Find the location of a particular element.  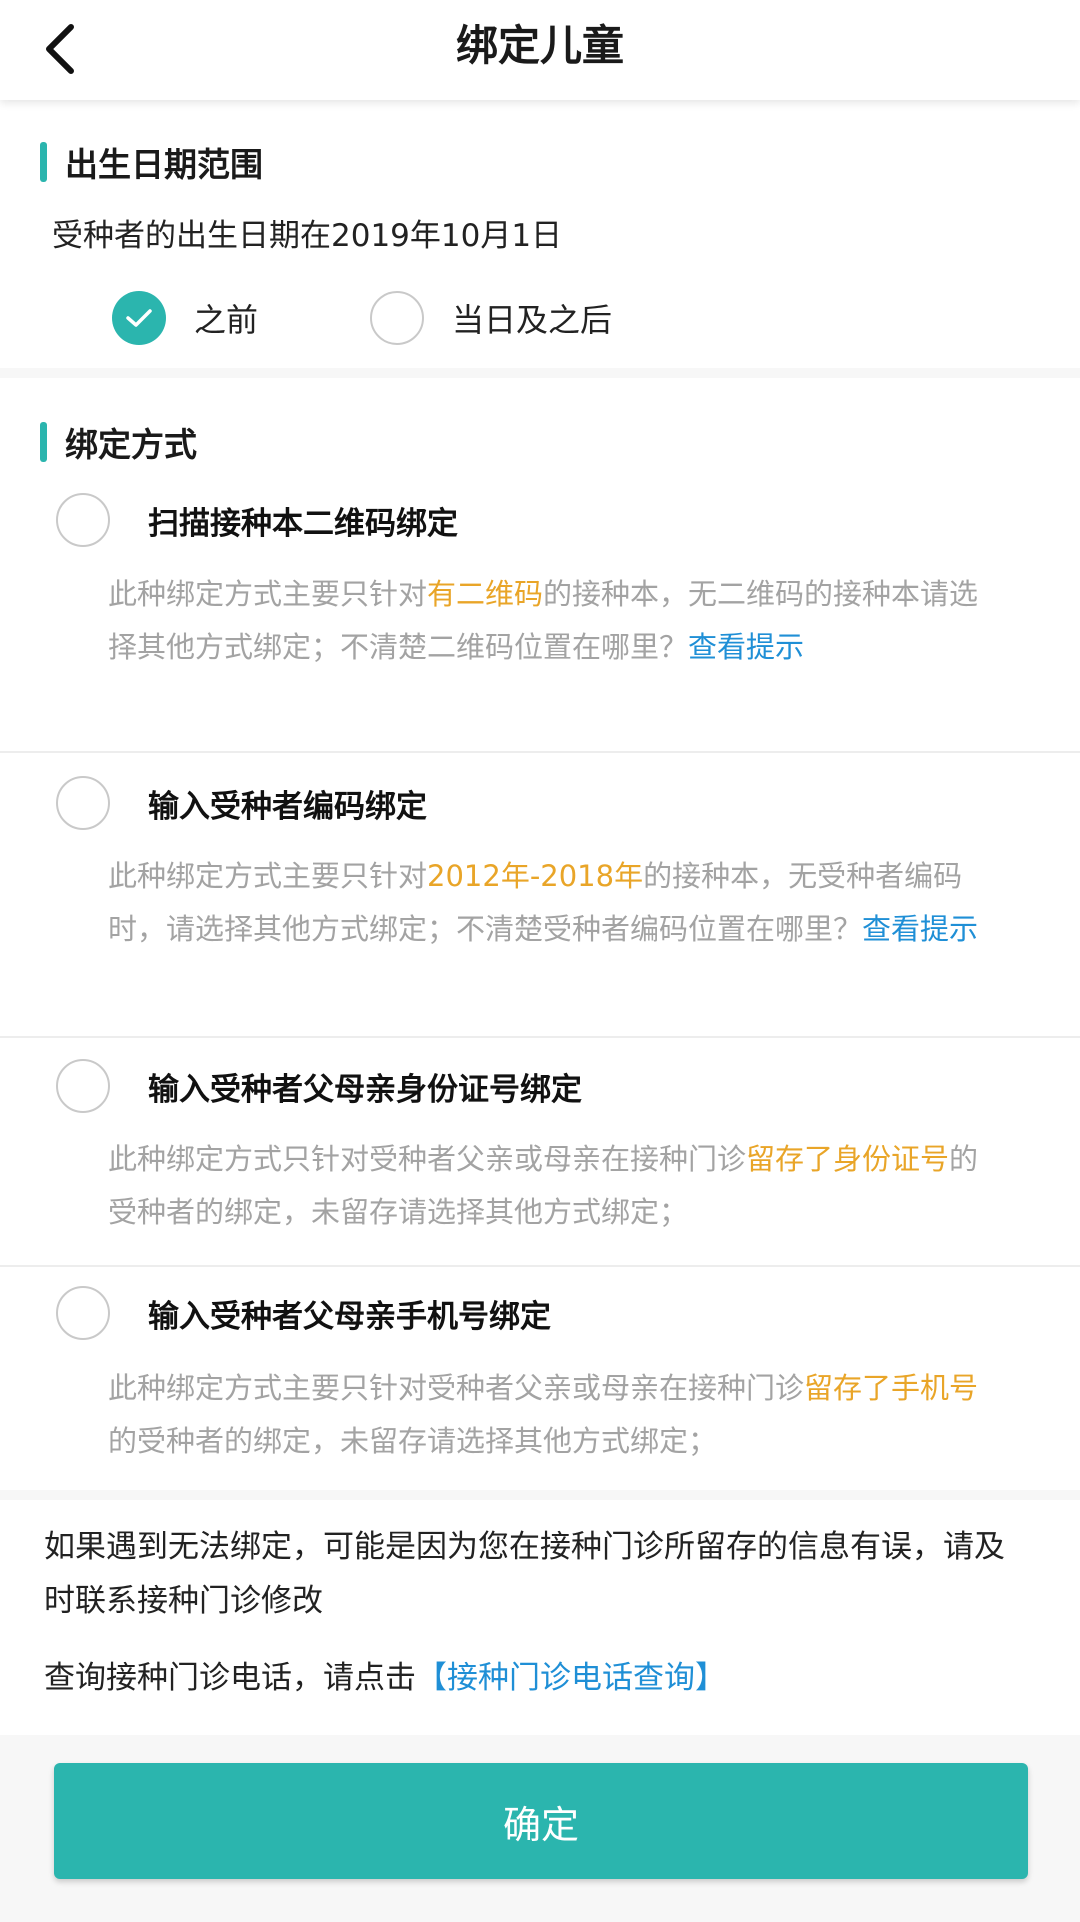

radio-before is located at coordinates (139, 318).